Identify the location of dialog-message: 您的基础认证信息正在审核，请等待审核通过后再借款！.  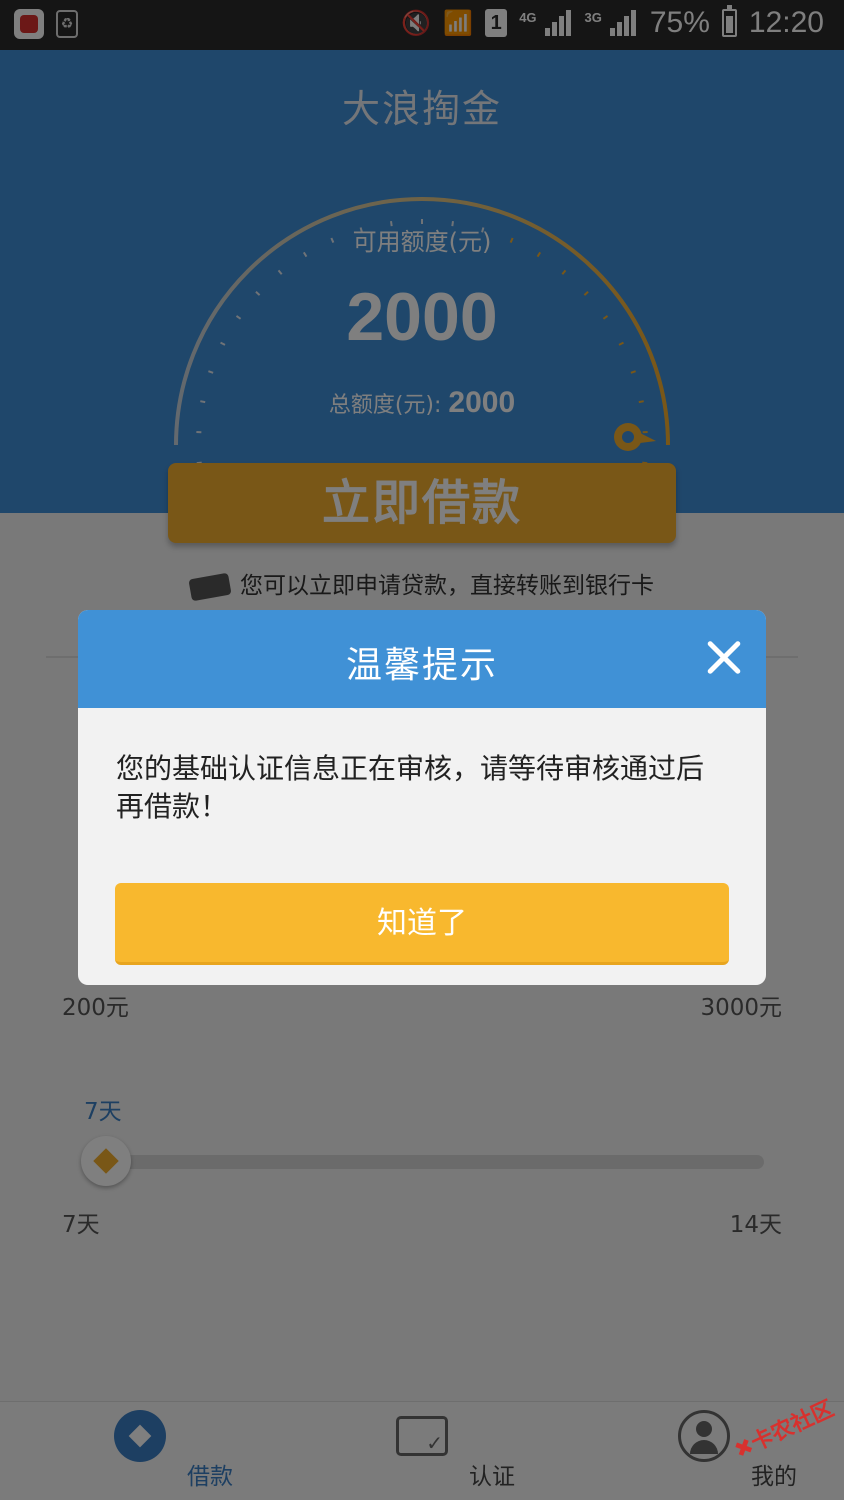
(410, 787).